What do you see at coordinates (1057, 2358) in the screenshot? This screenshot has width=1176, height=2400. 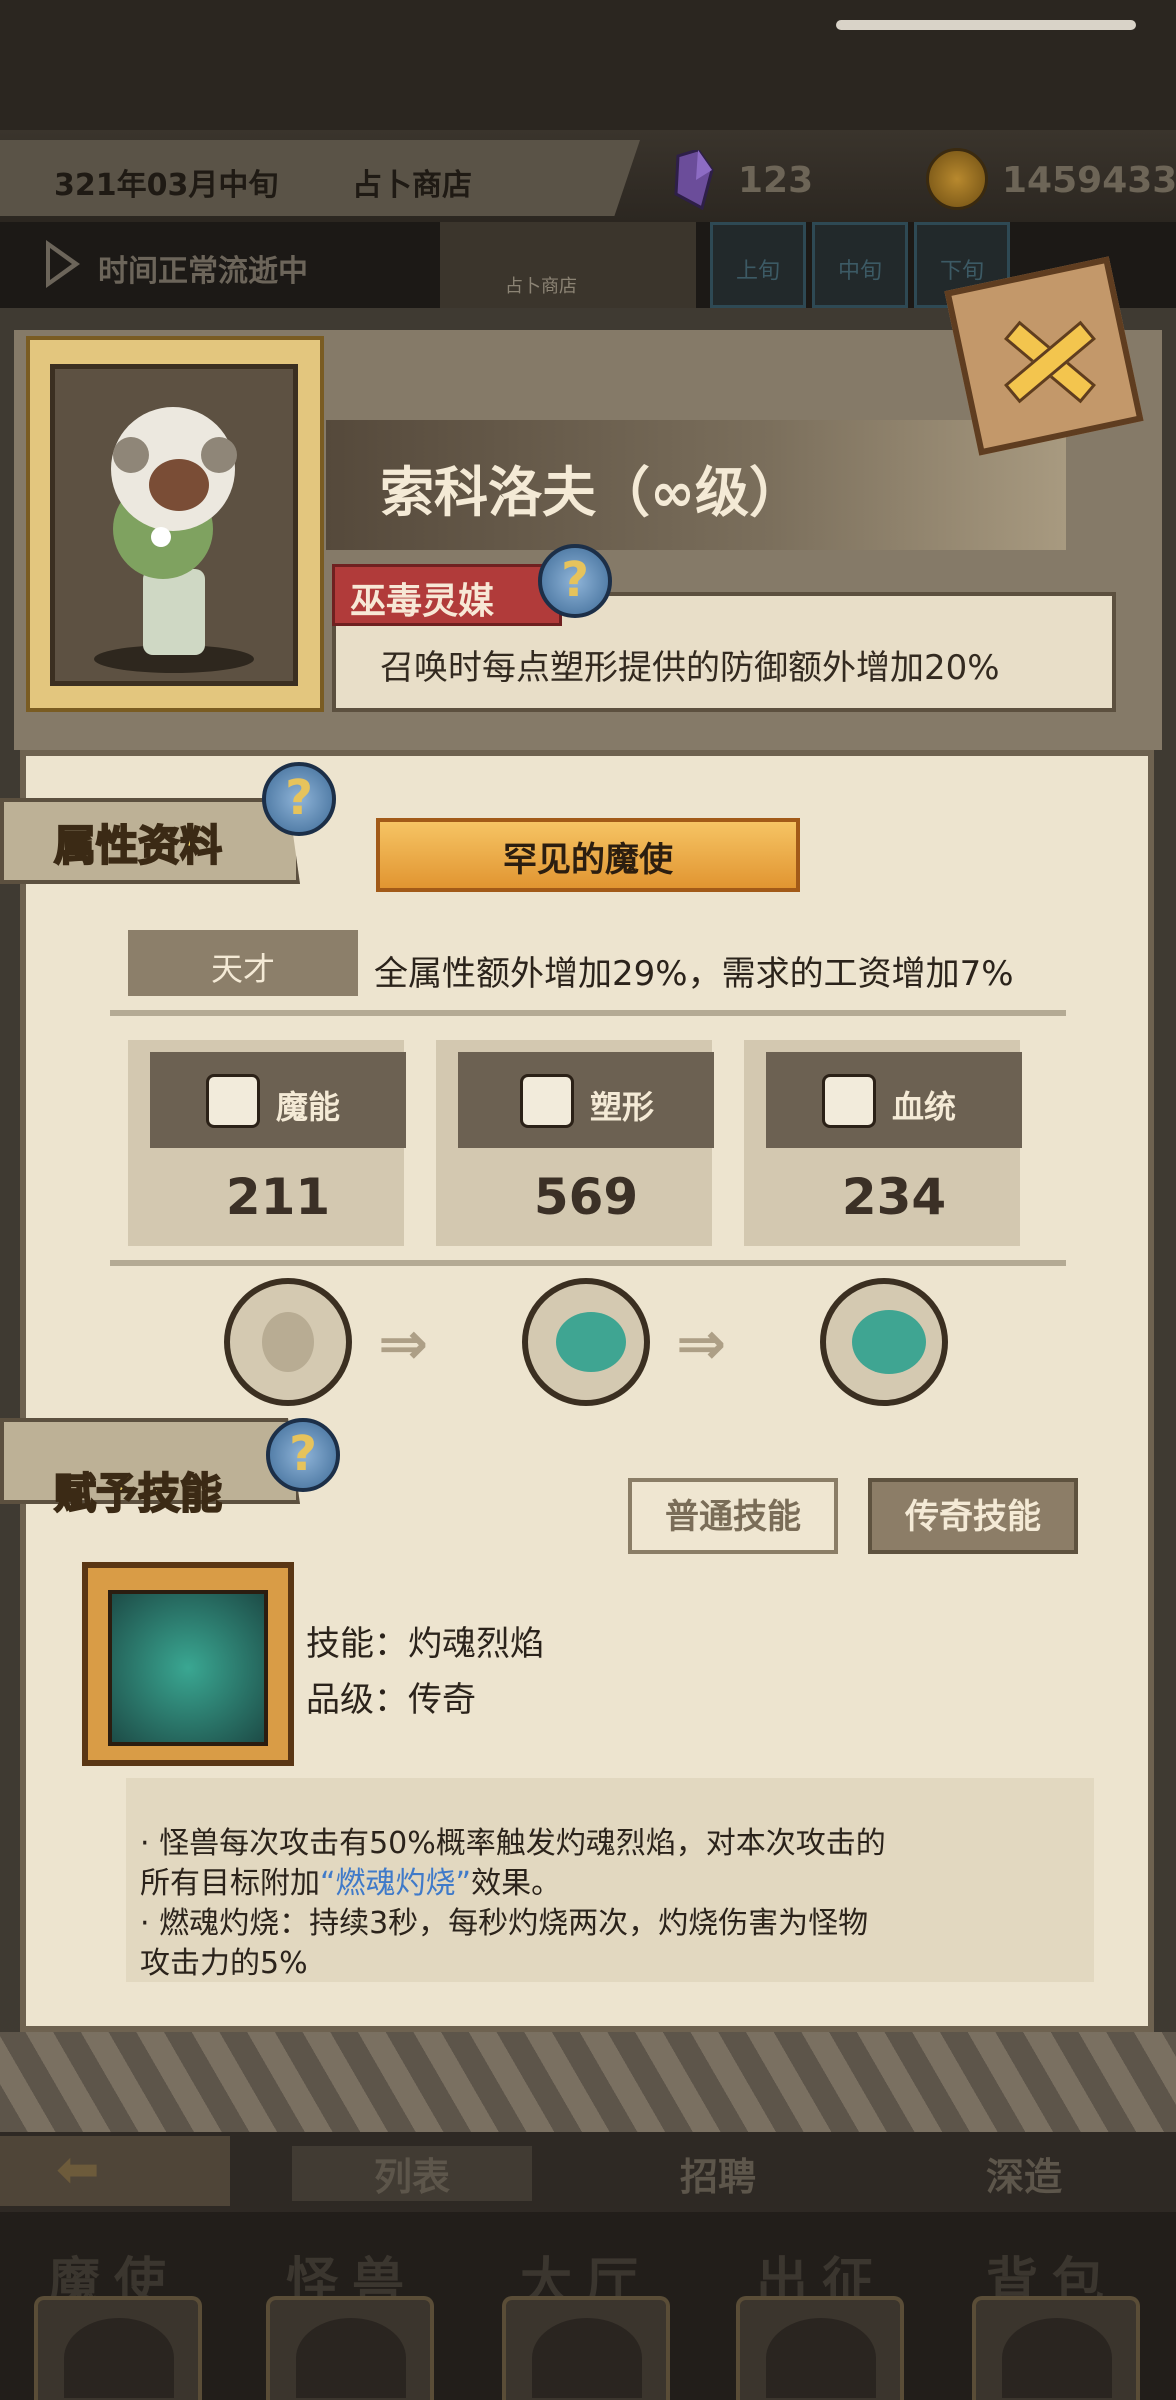 I see `backpack-icon` at bounding box center [1057, 2358].